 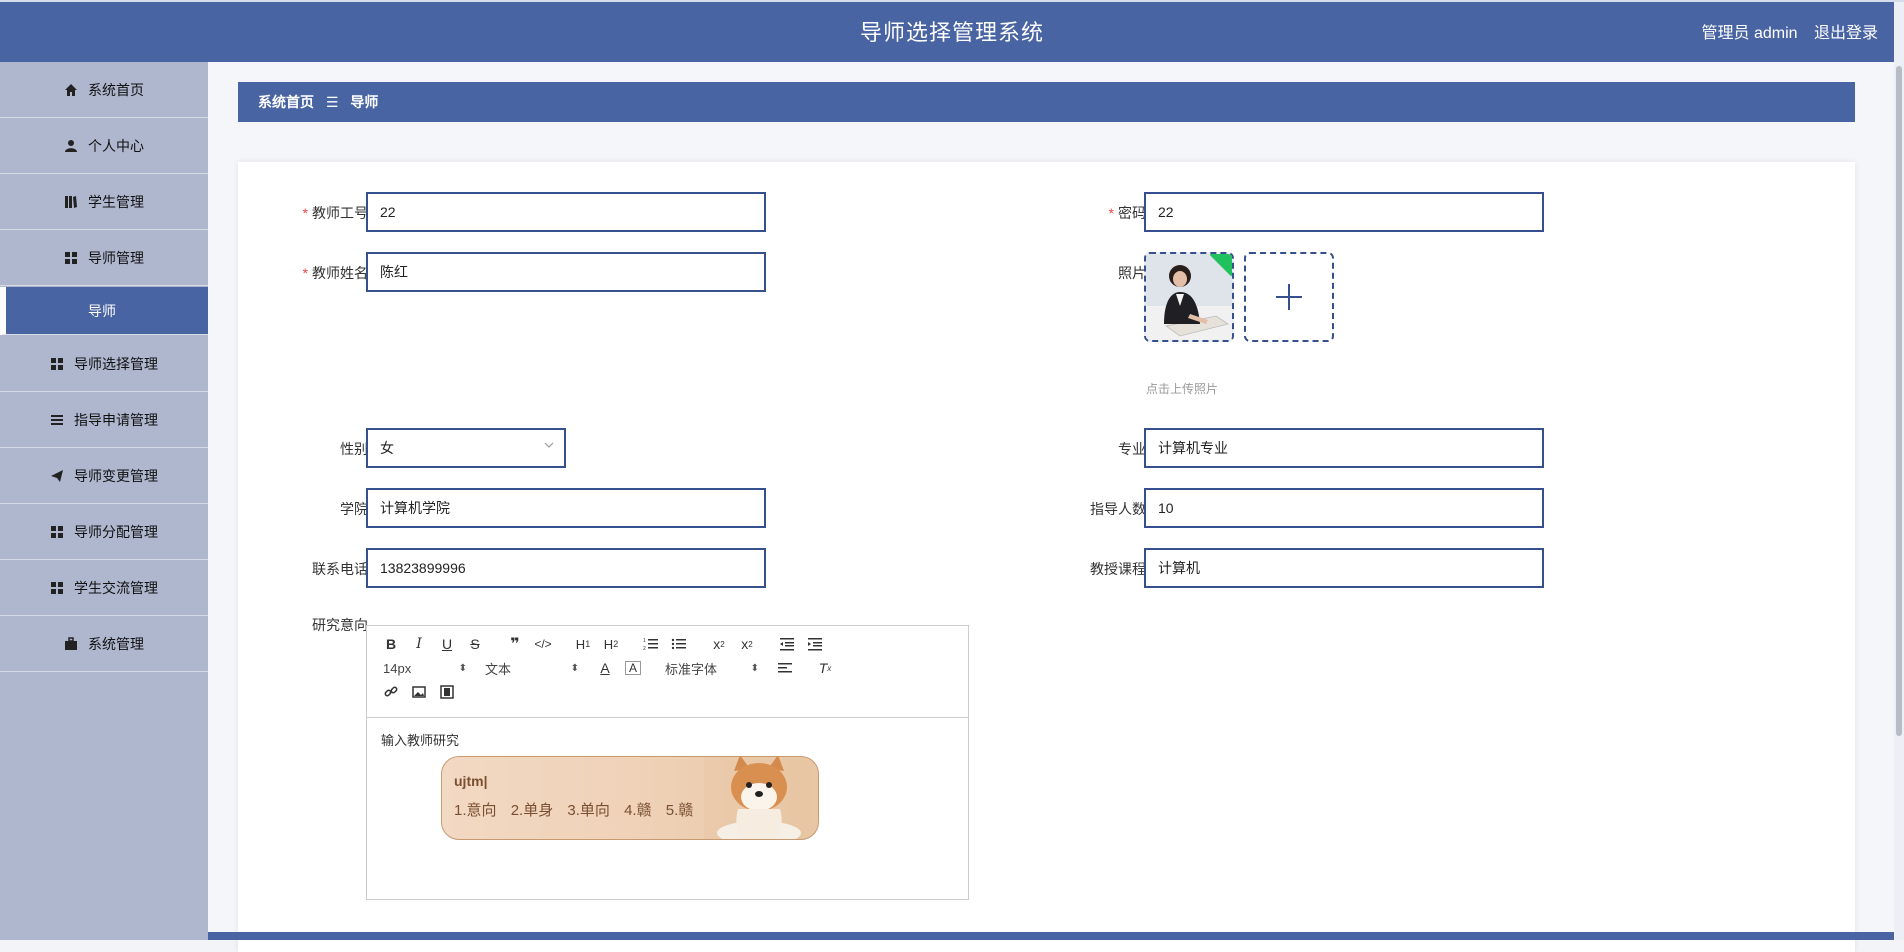 What do you see at coordinates (447, 692) in the screenshot?
I see `video-icon` at bounding box center [447, 692].